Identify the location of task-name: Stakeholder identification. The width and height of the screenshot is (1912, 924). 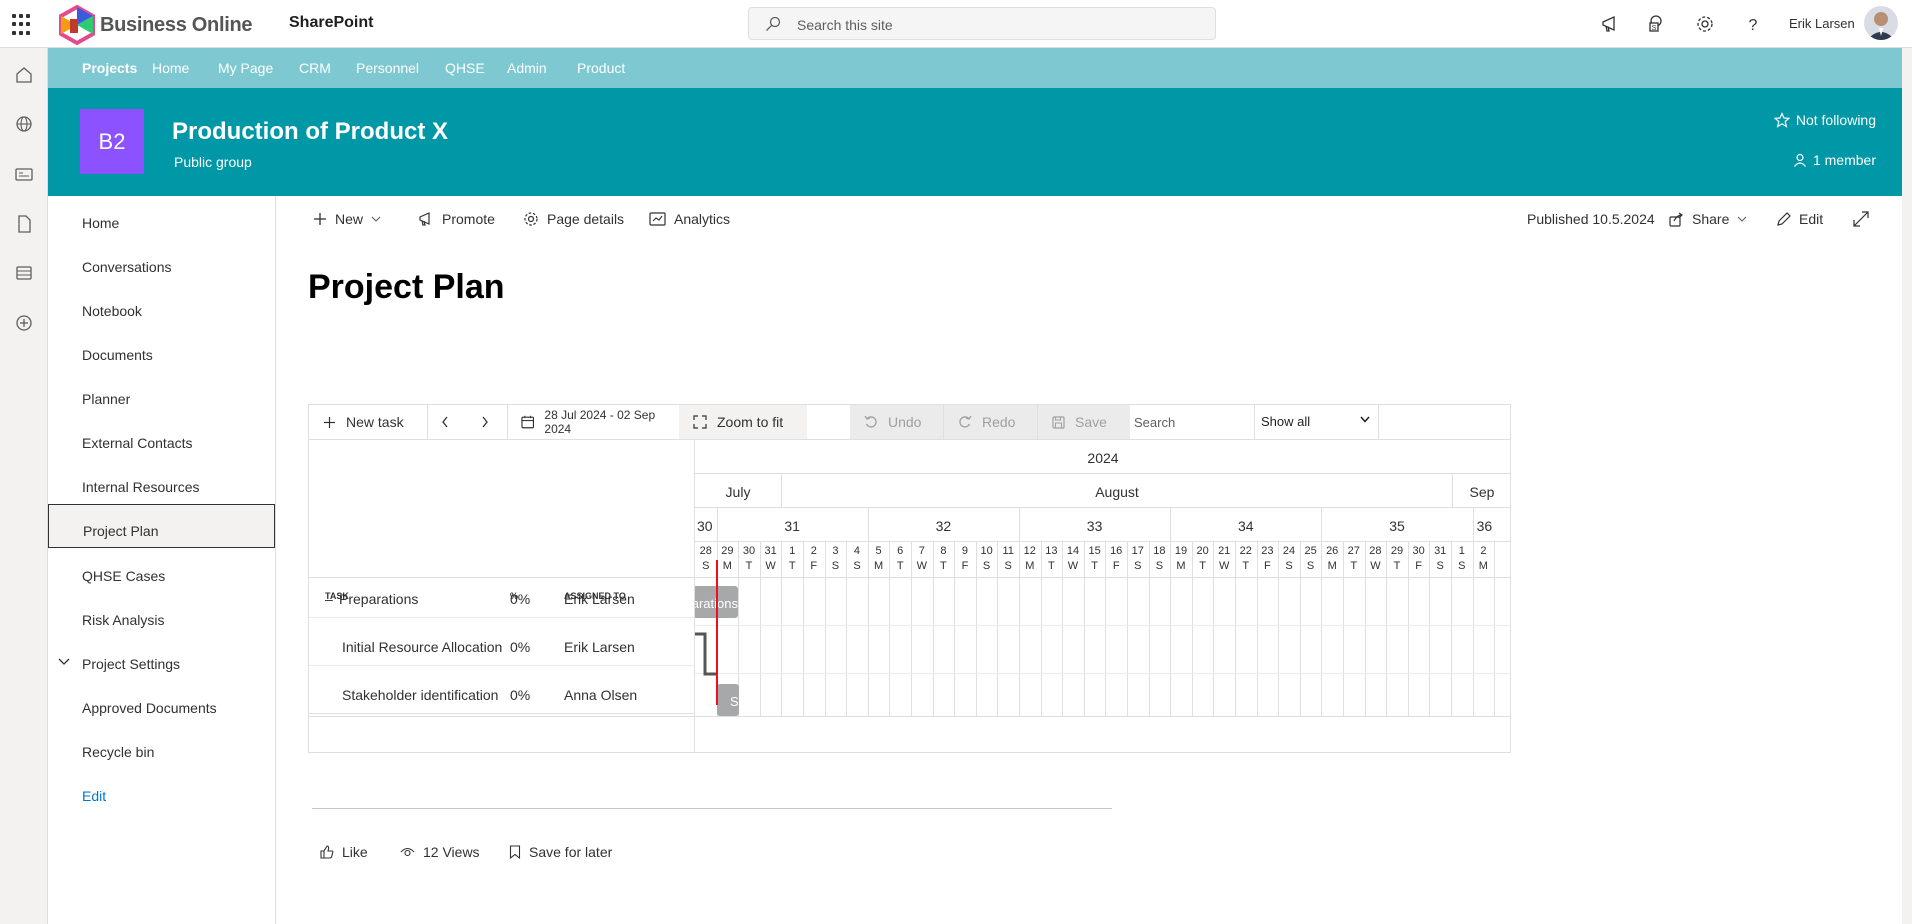
(420, 695).